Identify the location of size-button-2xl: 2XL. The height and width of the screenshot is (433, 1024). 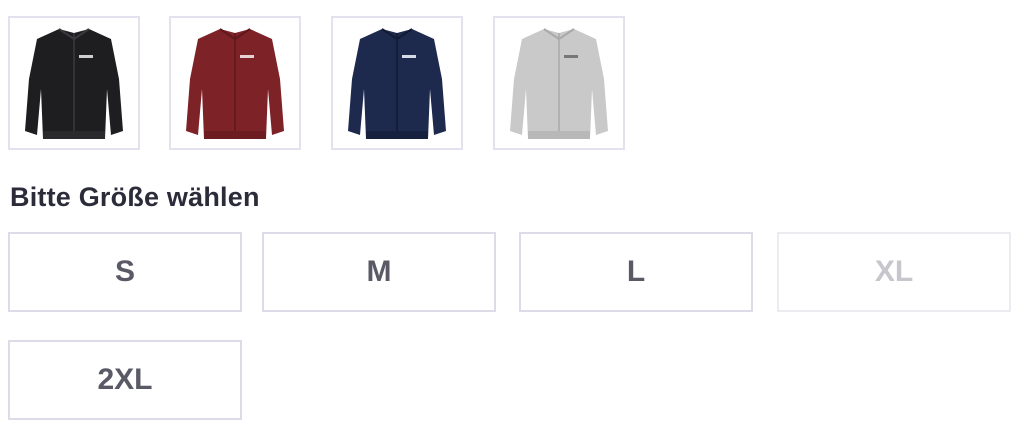
(125, 380).